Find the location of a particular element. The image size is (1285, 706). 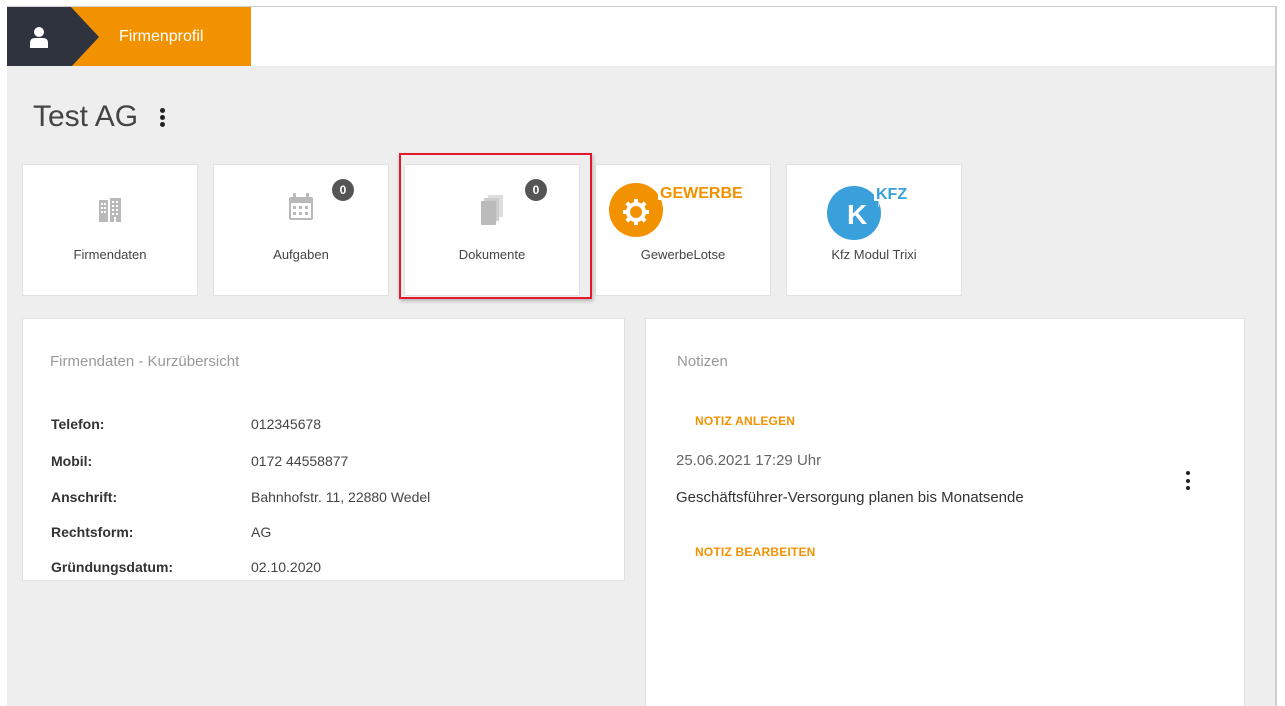

field-label: Anschrift: is located at coordinates (84, 497).